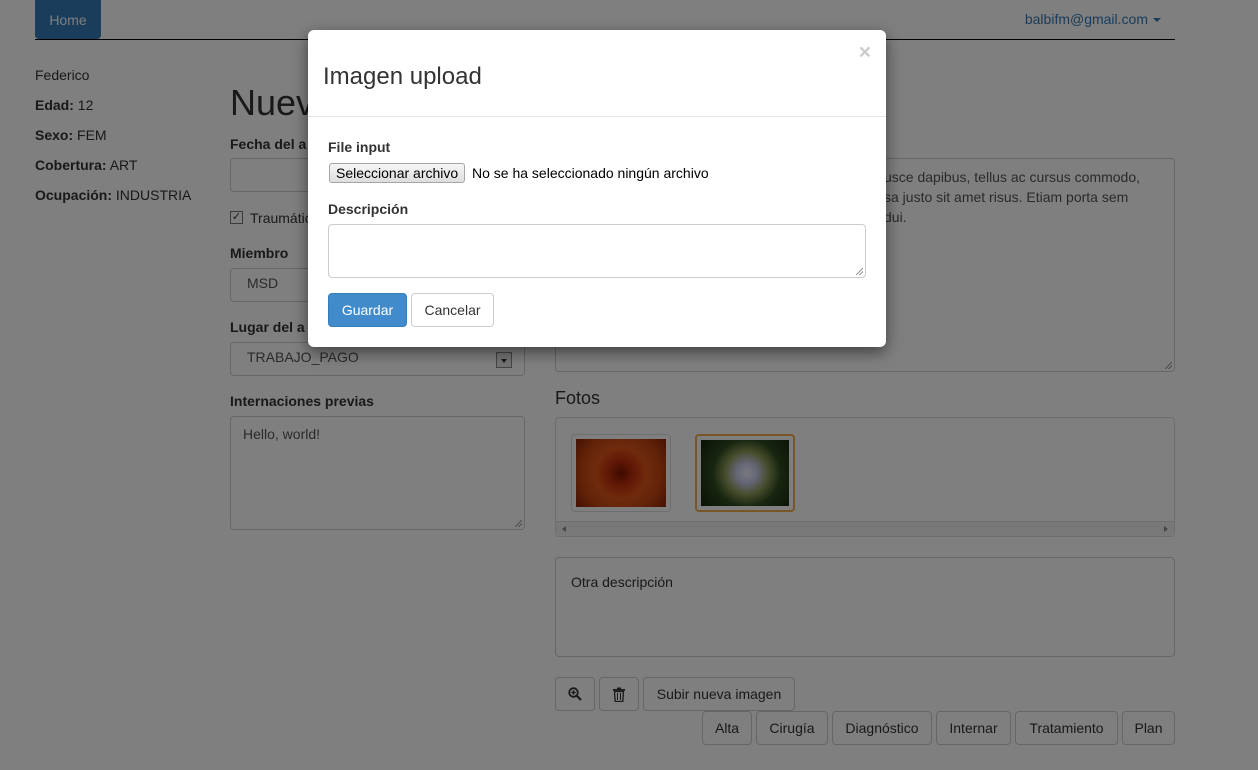 This screenshot has width=1258, height=770. What do you see at coordinates (452, 310) in the screenshot?
I see `cancel-button: Cancelar` at bounding box center [452, 310].